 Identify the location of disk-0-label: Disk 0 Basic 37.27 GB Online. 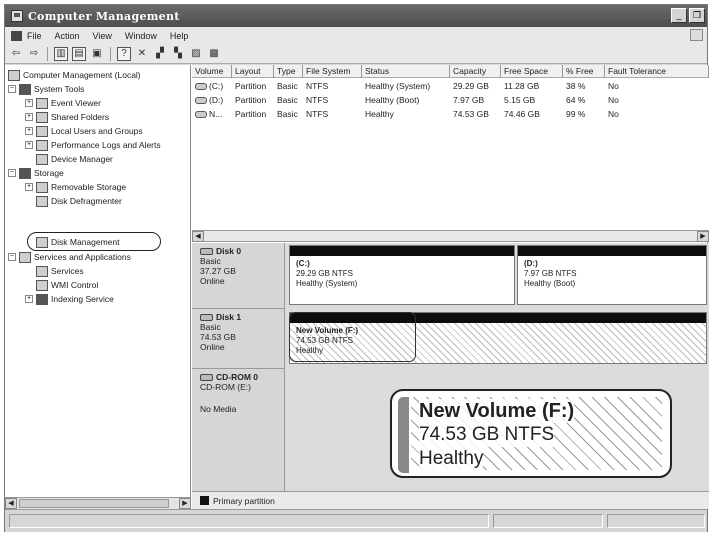
(238, 276).